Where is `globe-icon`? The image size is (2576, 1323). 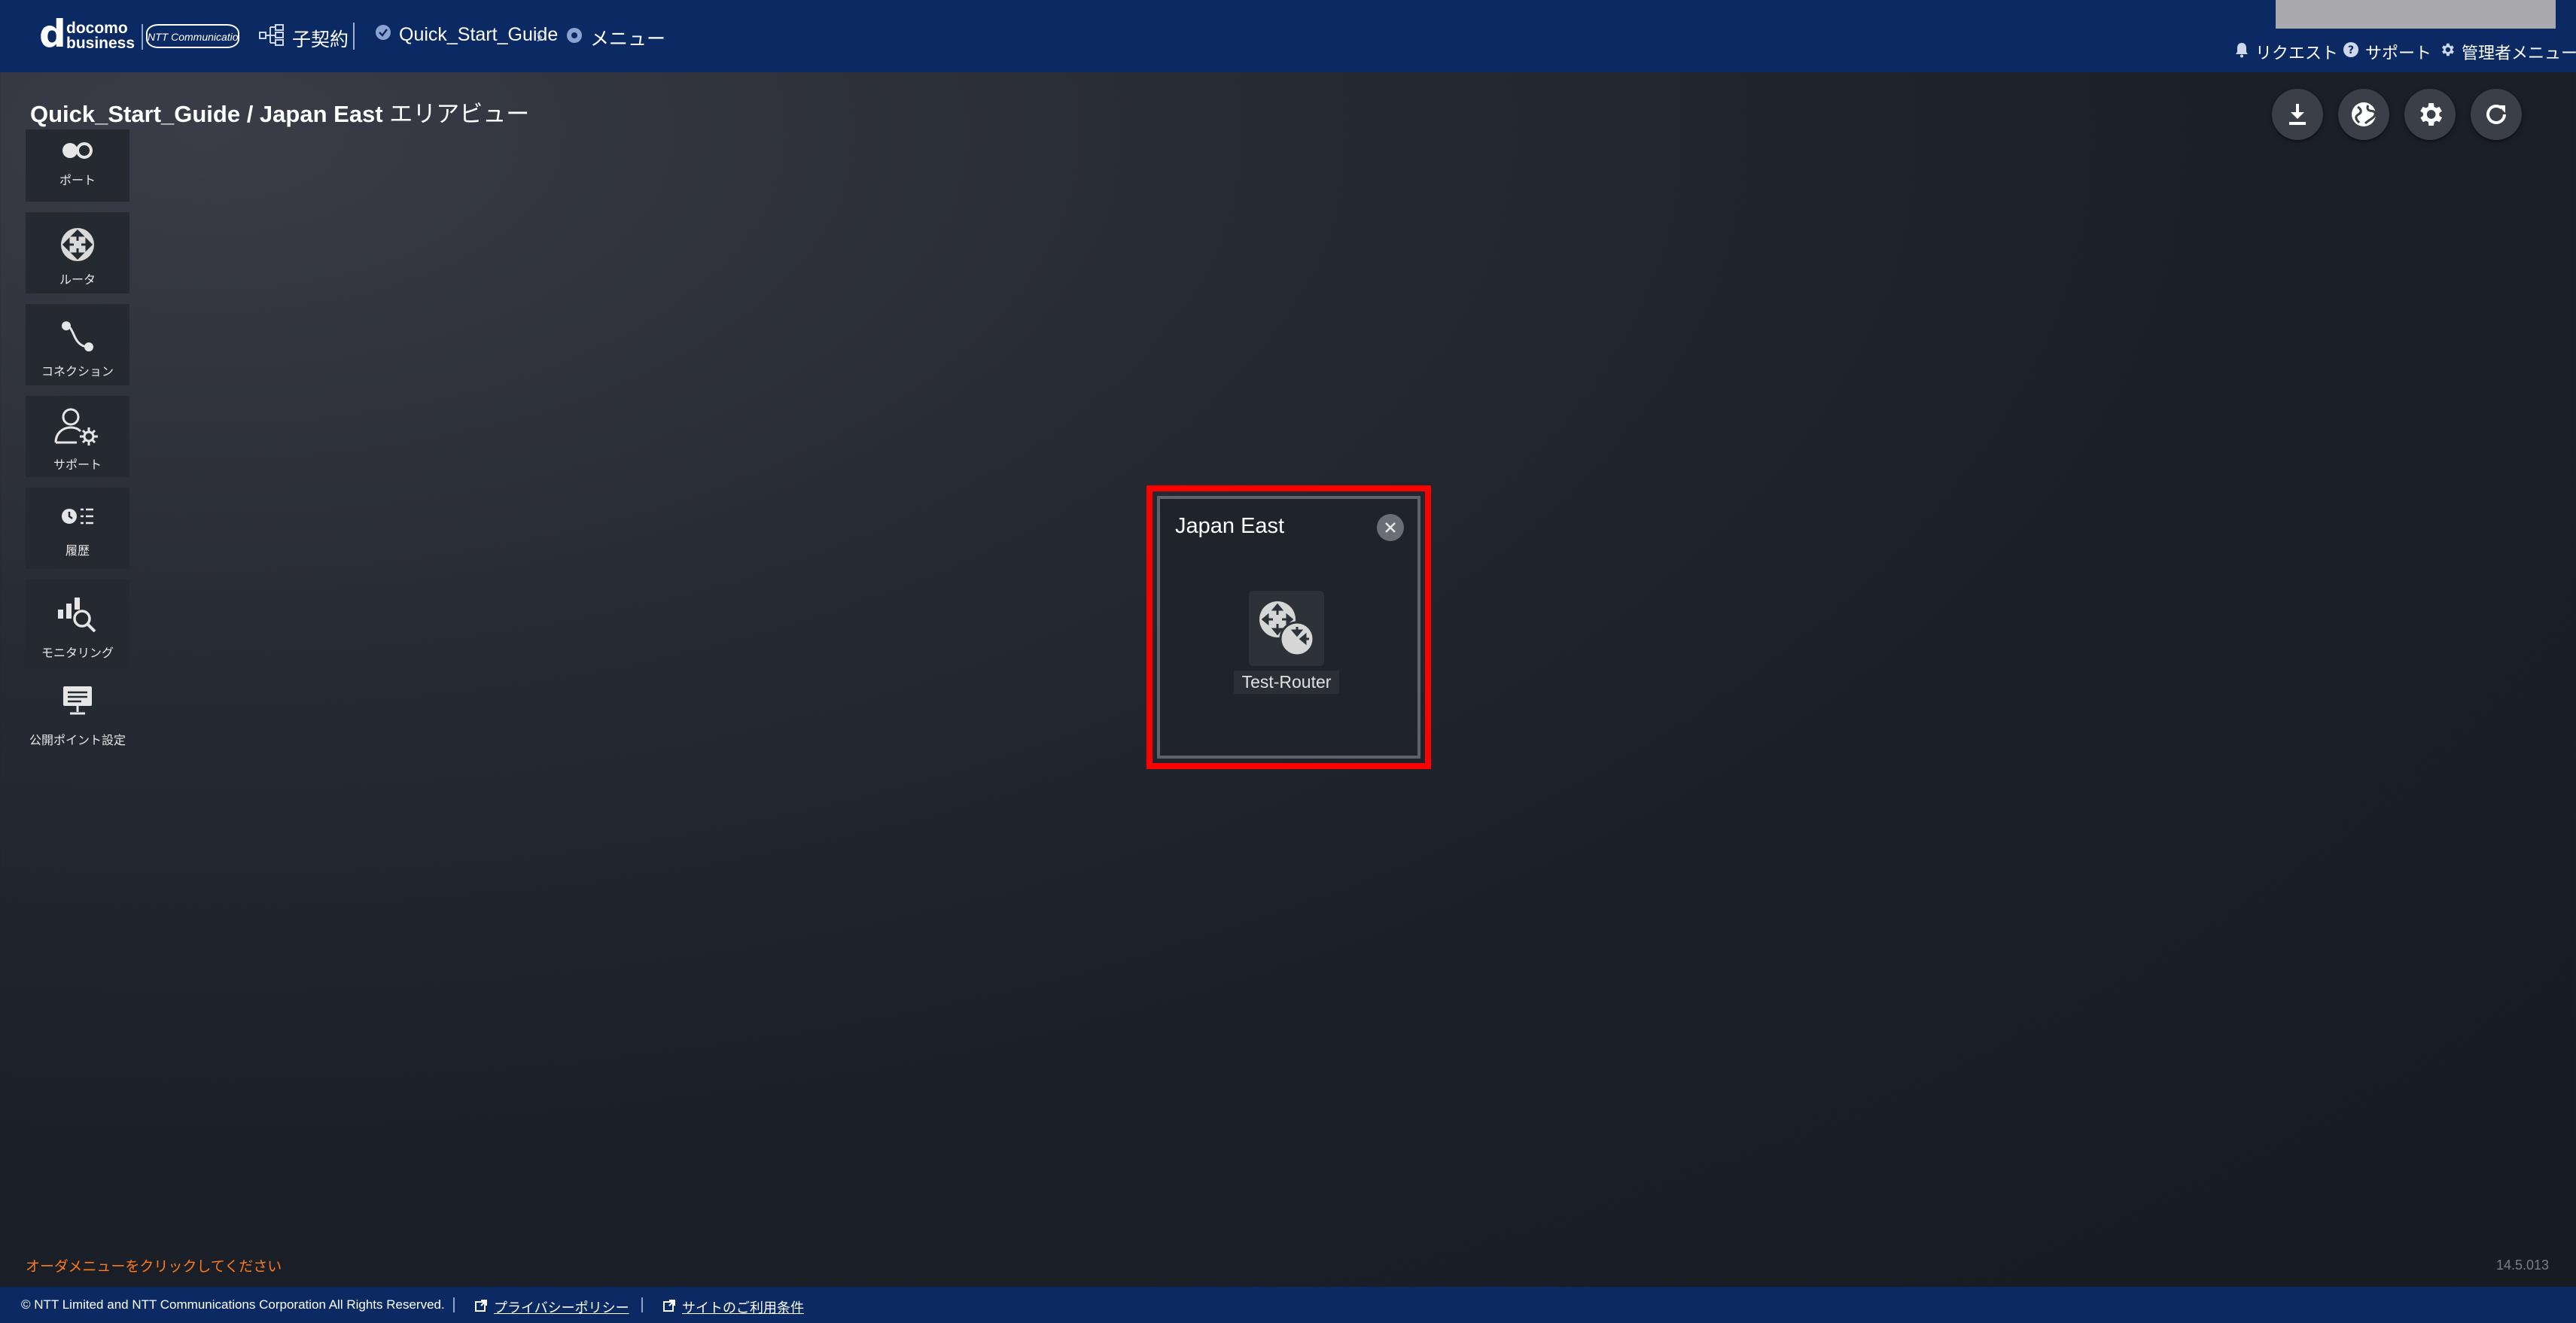
globe-icon is located at coordinates (2365, 114).